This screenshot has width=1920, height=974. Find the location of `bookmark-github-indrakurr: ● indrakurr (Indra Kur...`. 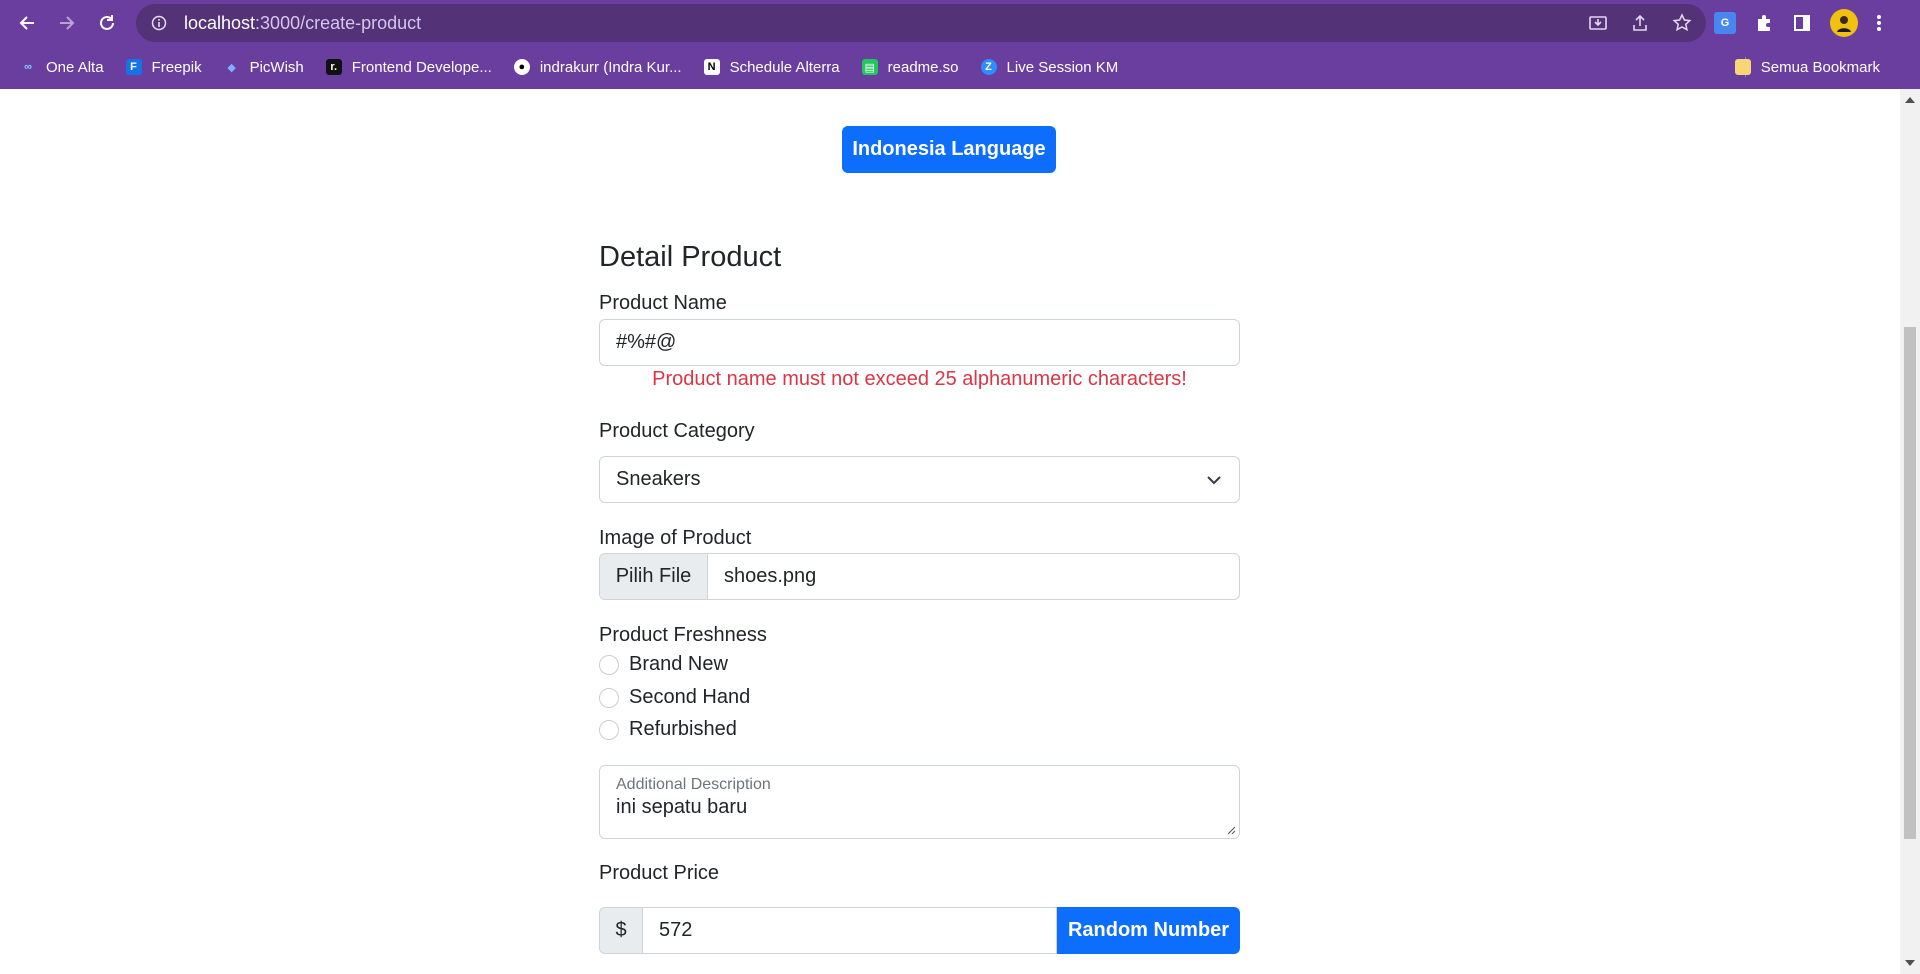

bookmark-github-indrakurr: ● indrakurr (Indra Kur... is located at coordinates (597, 67).